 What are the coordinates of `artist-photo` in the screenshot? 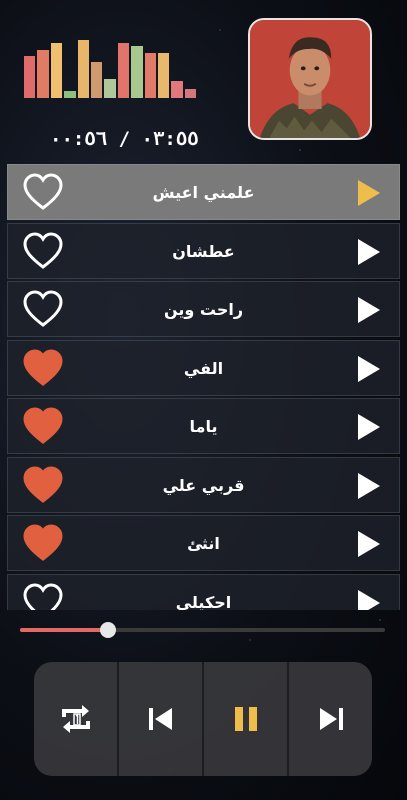 It's located at (310, 79).